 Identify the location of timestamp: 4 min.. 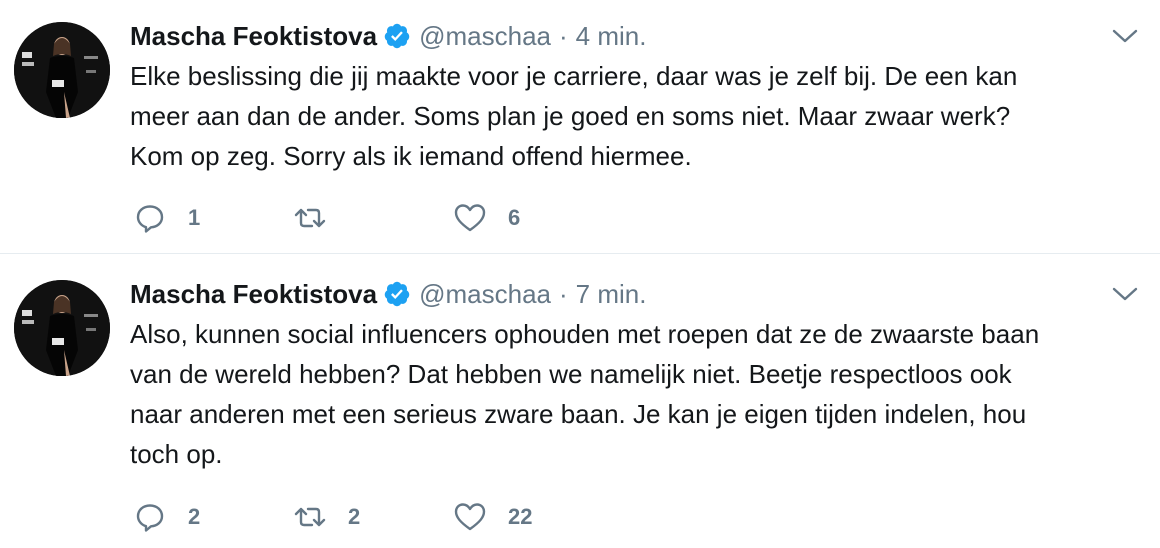
(611, 36).